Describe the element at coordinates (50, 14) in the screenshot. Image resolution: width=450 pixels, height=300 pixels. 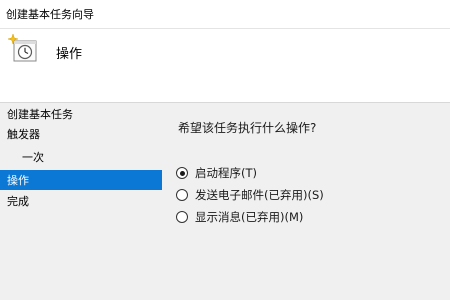
I see `window-title: 创建基本任务向导` at that location.